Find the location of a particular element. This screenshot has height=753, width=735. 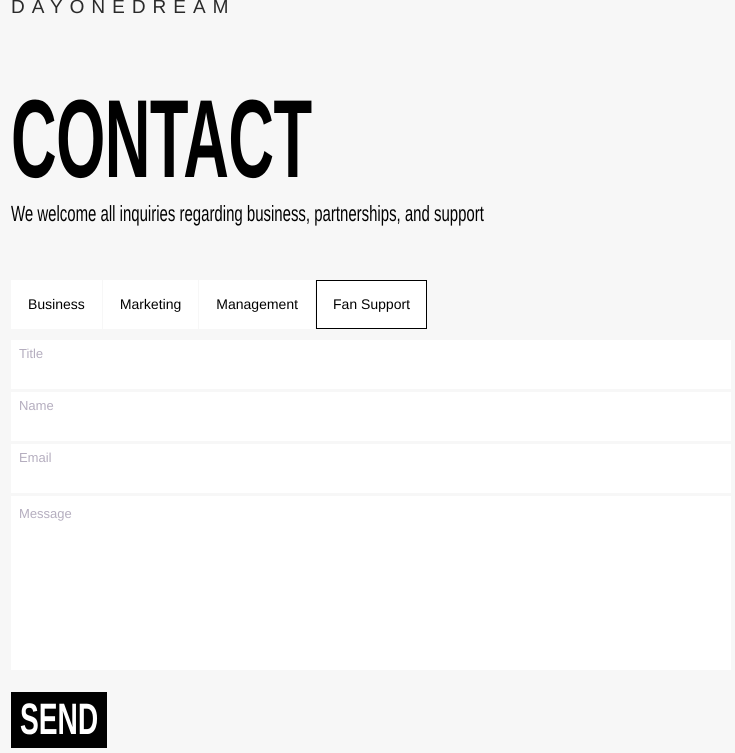

tab: Marketing is located at coordinates (150, 304).